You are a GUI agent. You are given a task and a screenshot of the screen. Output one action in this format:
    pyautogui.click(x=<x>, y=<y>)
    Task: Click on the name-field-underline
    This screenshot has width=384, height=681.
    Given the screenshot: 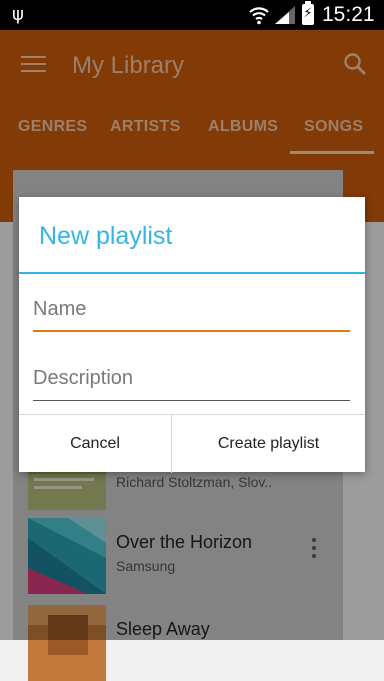 What is the action you would take?
    pyautogui.click(x=191, y=331)
    